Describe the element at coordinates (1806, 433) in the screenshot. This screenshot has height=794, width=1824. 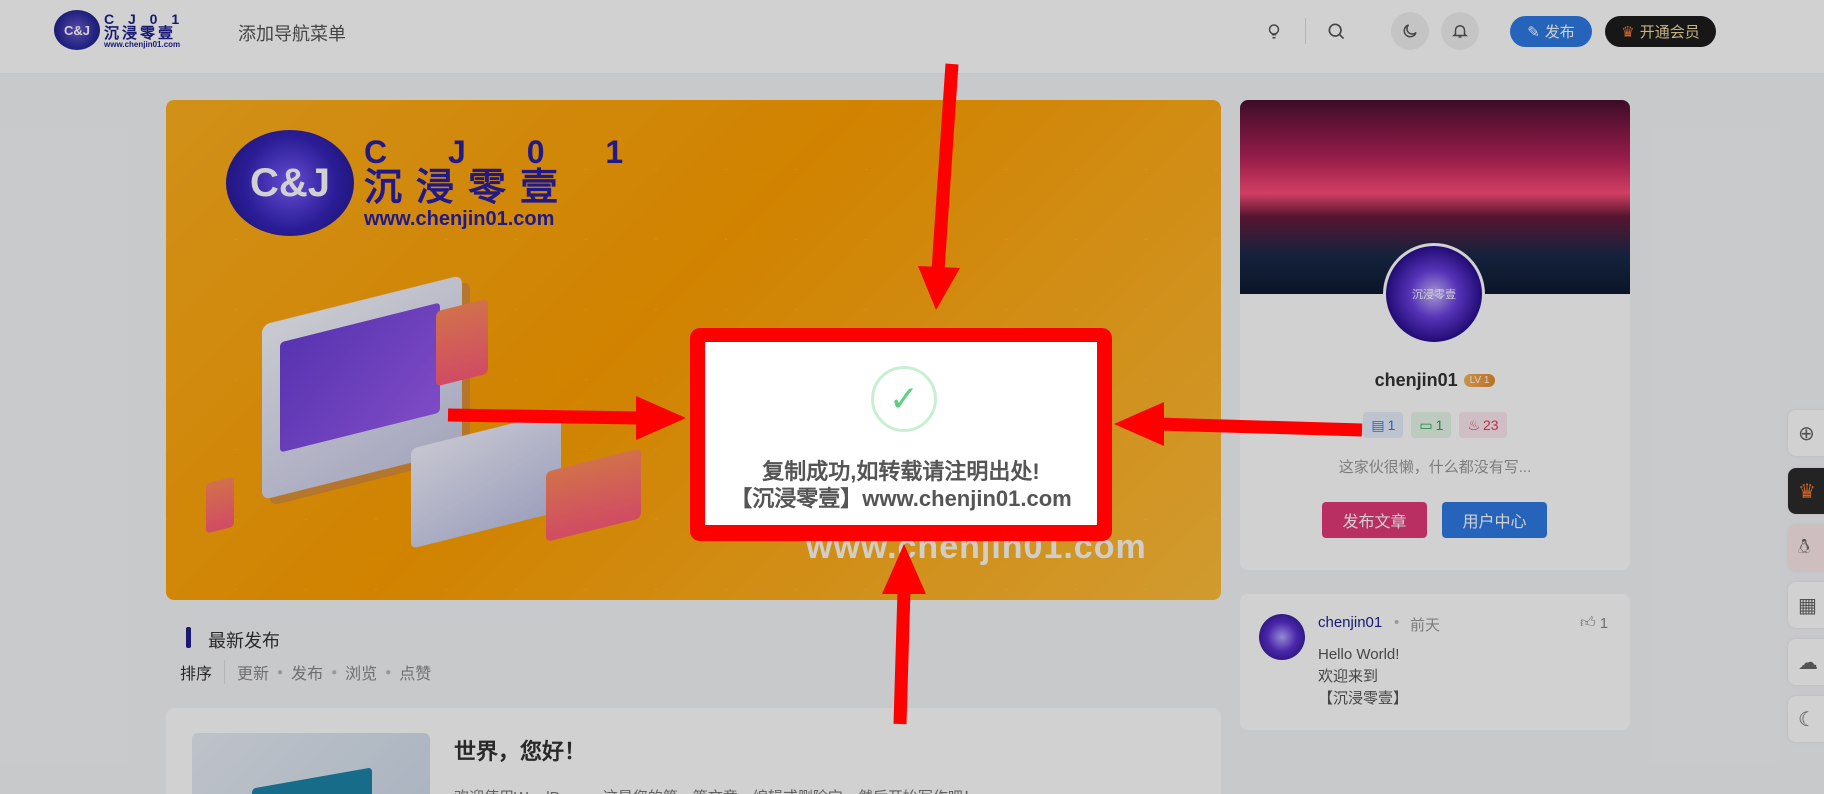
I see `add-icon: ⊕` at that location.